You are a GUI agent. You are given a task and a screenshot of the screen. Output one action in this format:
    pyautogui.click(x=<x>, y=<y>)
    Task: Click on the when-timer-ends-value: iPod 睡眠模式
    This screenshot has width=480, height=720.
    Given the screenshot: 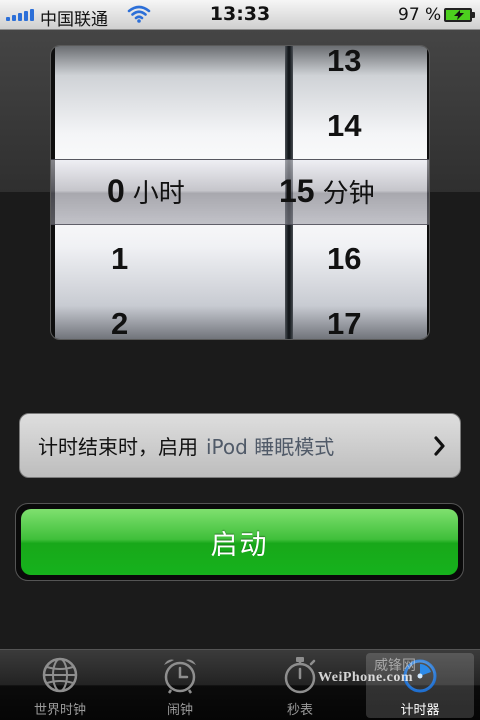 What is the action you would take?
    pyautogui.click(x=270, y=447)
    